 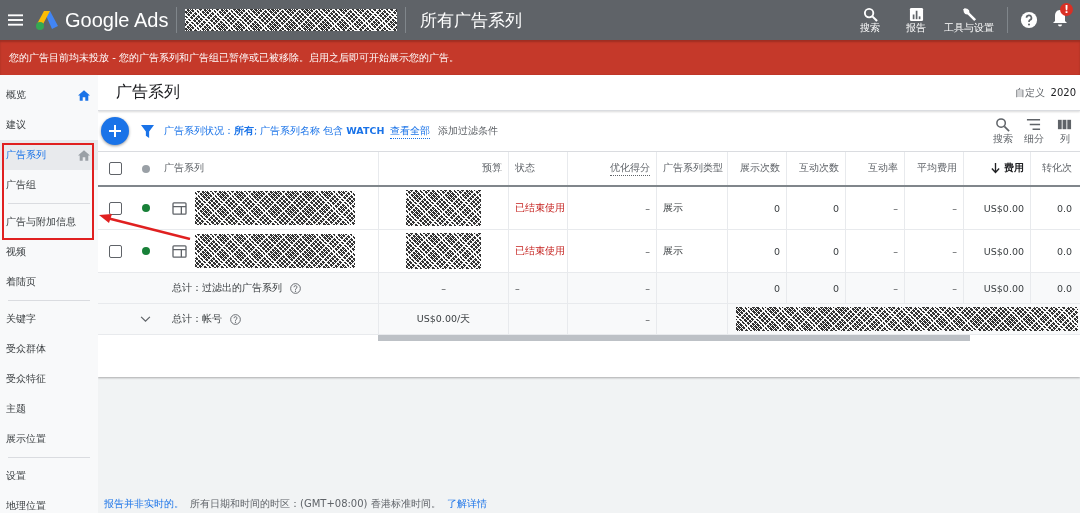 What do you see at coordinates (471, 20) in the screenshot?
I see `page-title: 所有广告系列` at bounding box center [471, 20].